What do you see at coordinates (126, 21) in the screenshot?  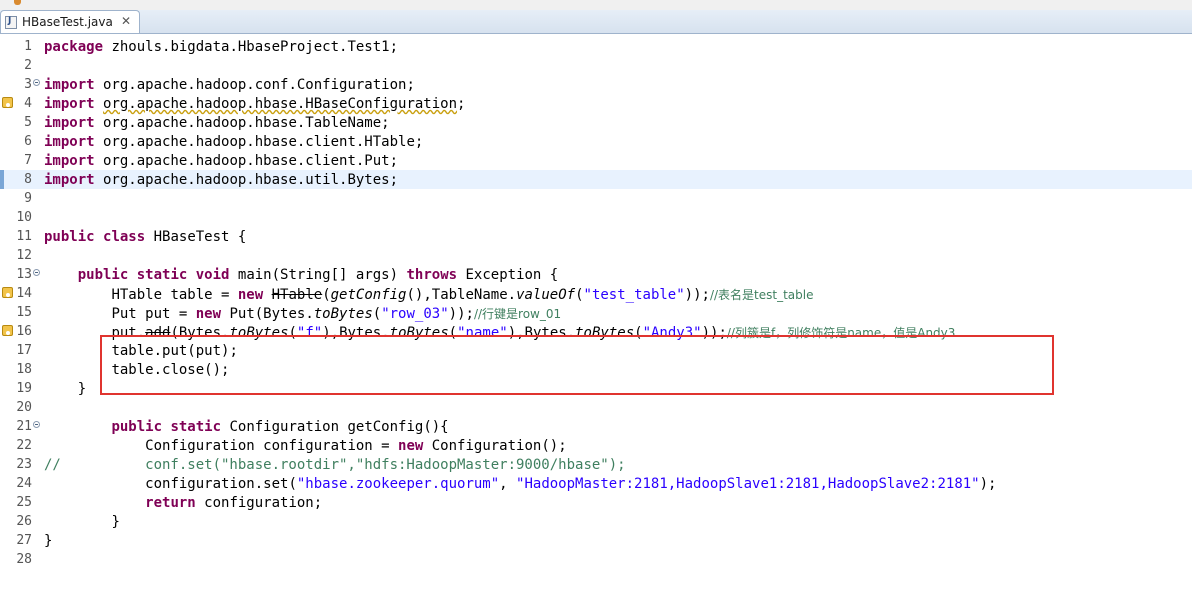 I see `close-icon: ✕` at bounding box center [126, 21].